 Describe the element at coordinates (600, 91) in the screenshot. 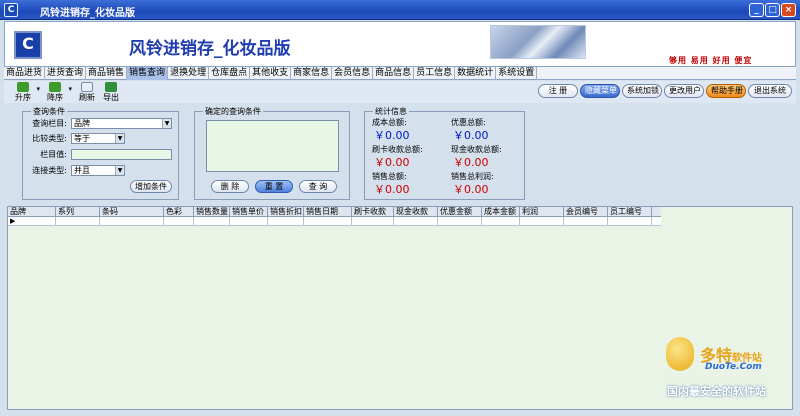

I see `hide-menu-button: 隐藏菜单` at that location.